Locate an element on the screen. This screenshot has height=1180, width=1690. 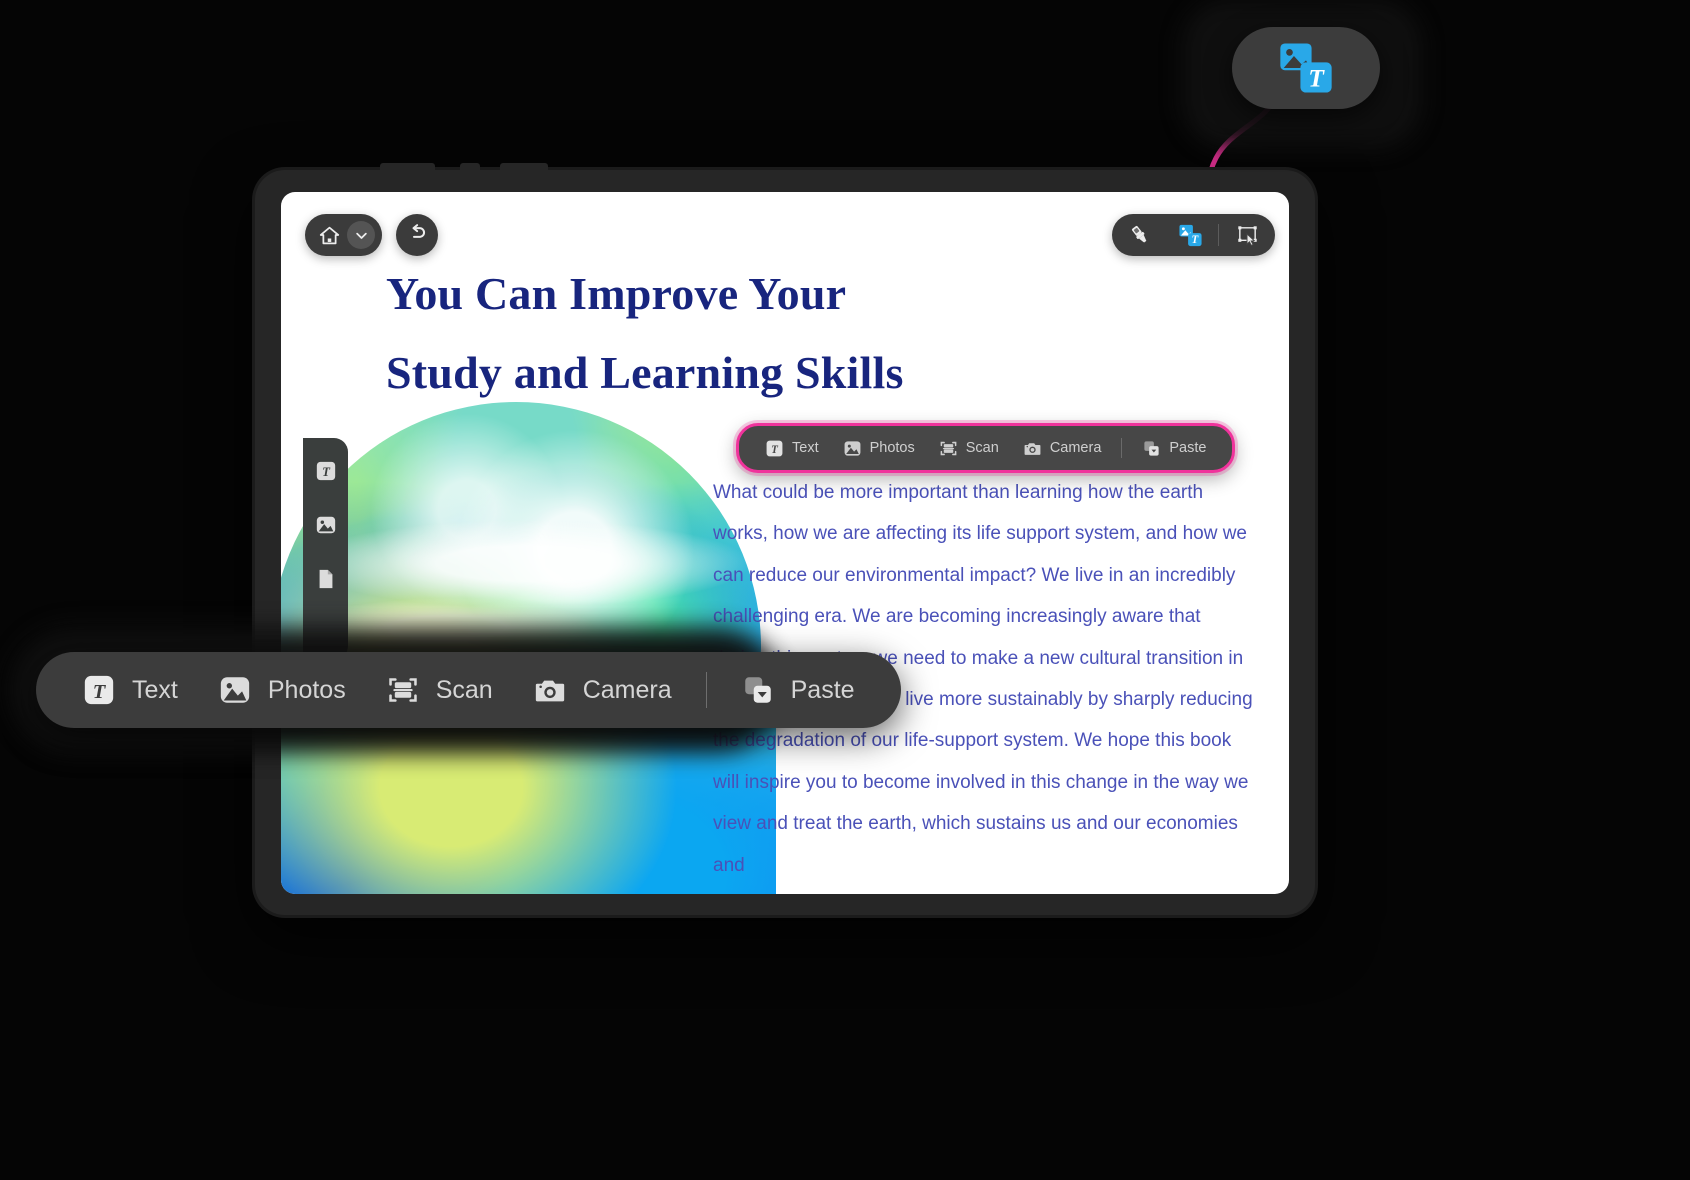
select-lasso-icon is located at coordinates (1247, 235).